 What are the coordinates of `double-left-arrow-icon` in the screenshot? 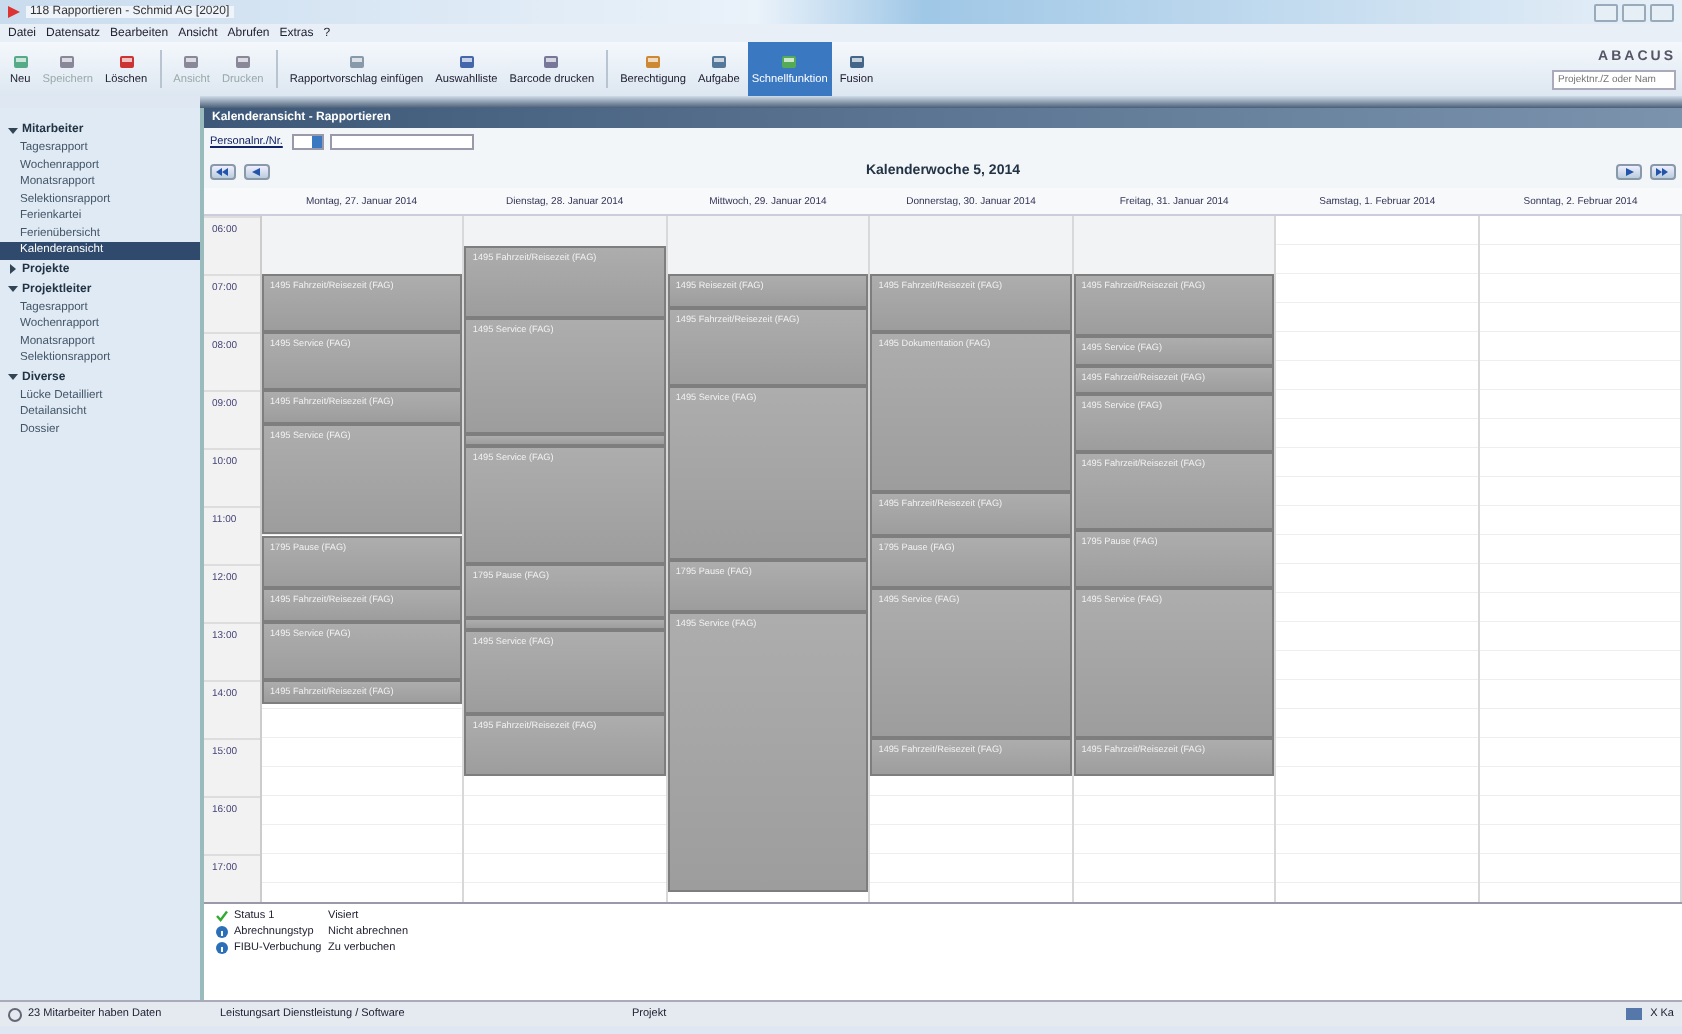 It's located at (223, 171).